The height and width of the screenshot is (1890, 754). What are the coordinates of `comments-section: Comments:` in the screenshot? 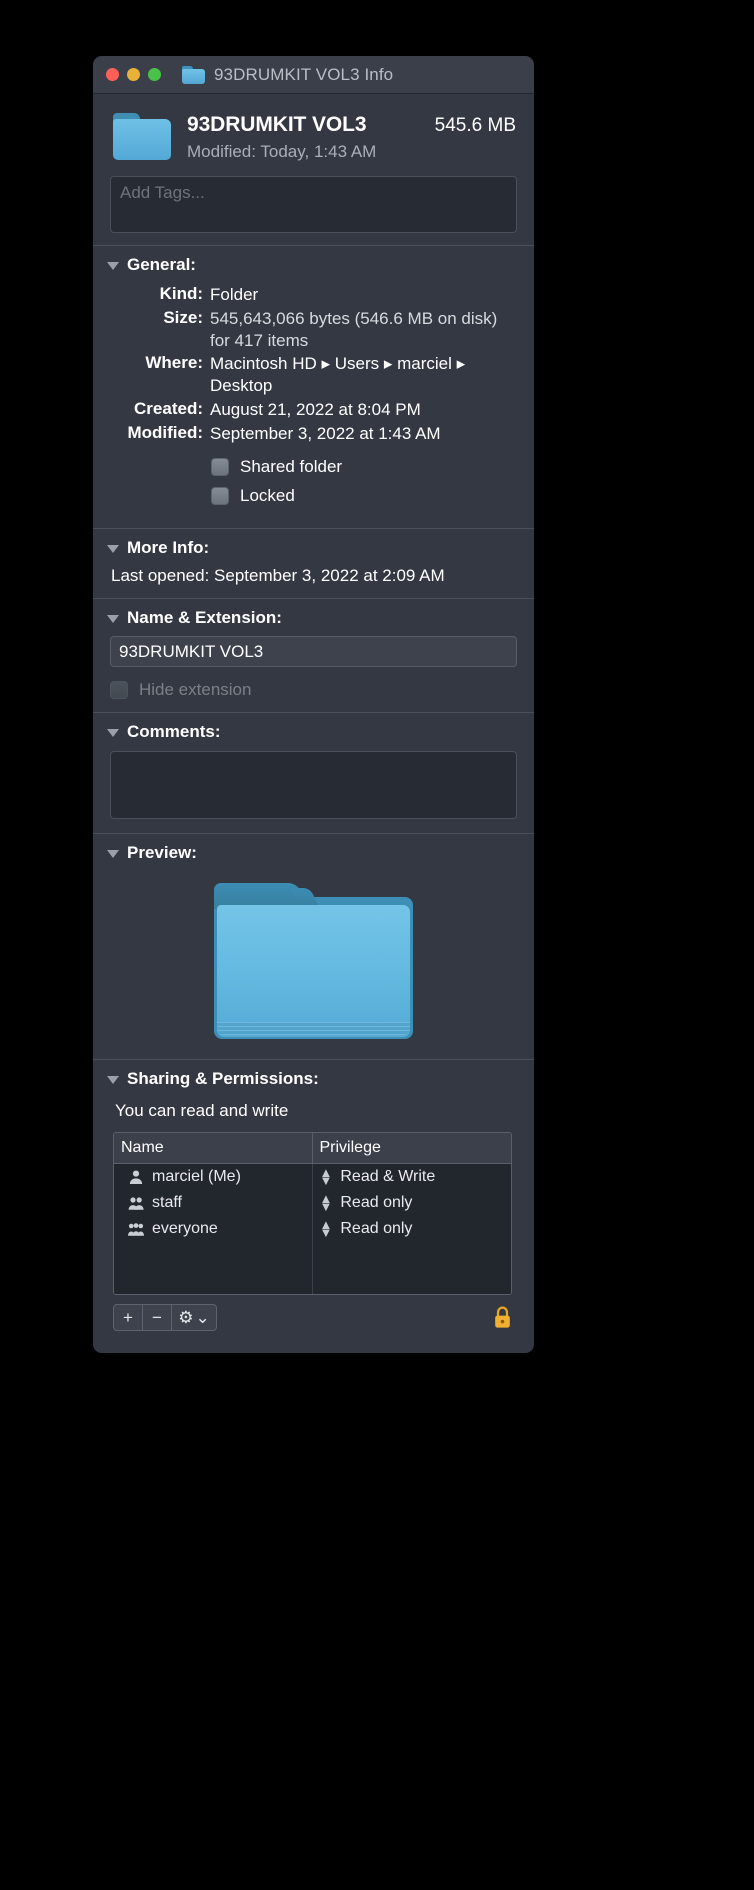 It's located at (313, 773).